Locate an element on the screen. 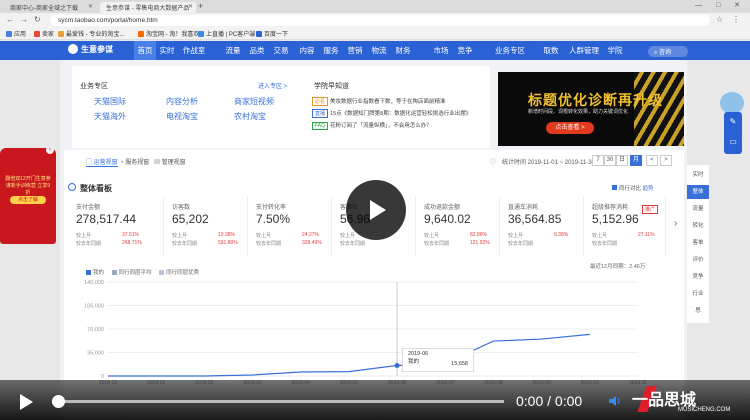 Image resolution: width=750 pixels, height=420 pixels. metric-tile: 直通车消耗 36,564.85 较上月 6.38% 较去年同期 is located at coordinates (543, 226).